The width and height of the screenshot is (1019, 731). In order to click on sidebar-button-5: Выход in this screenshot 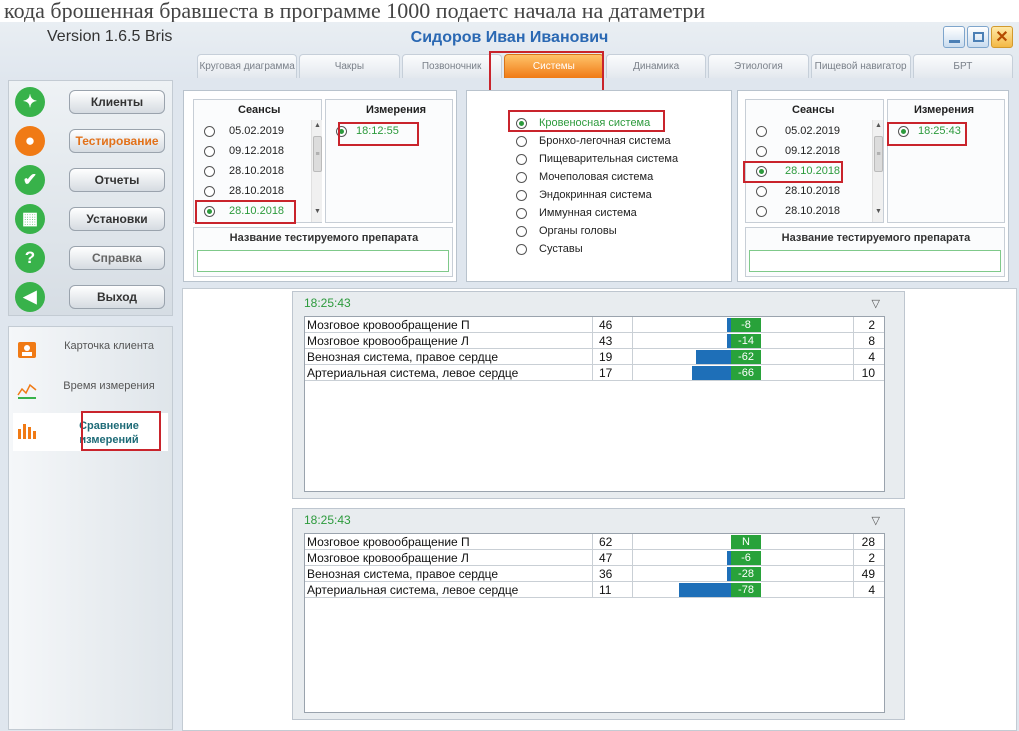, I will do `click(117, 297)`.